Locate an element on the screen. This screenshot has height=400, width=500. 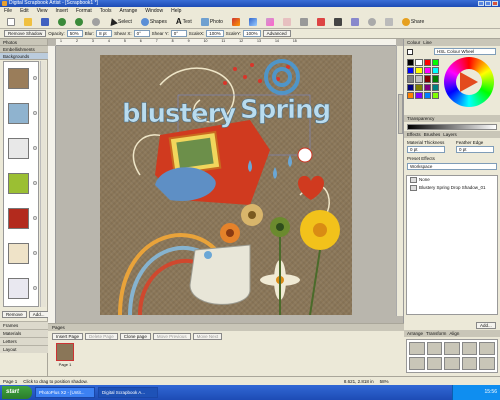
redo-button is located at coordinates (79, 22).